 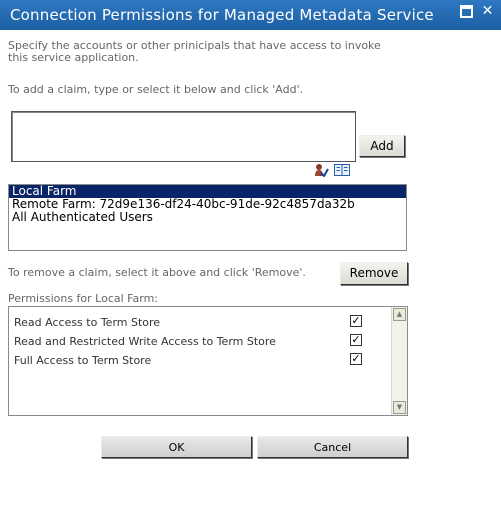 I want to click on people-check-icon, so click(x=321, y=170).